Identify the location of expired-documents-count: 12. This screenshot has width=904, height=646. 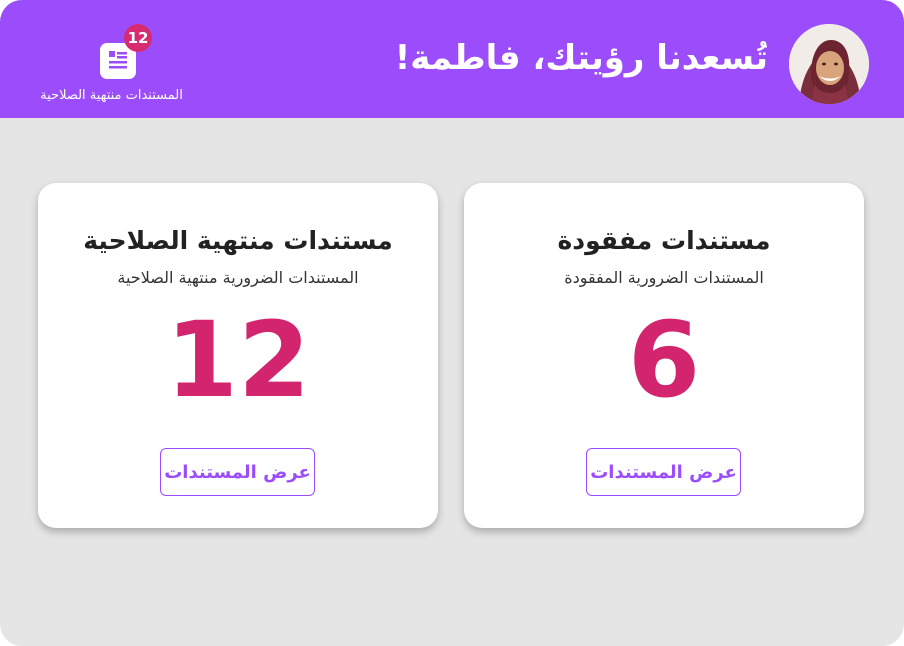
(238, 360).